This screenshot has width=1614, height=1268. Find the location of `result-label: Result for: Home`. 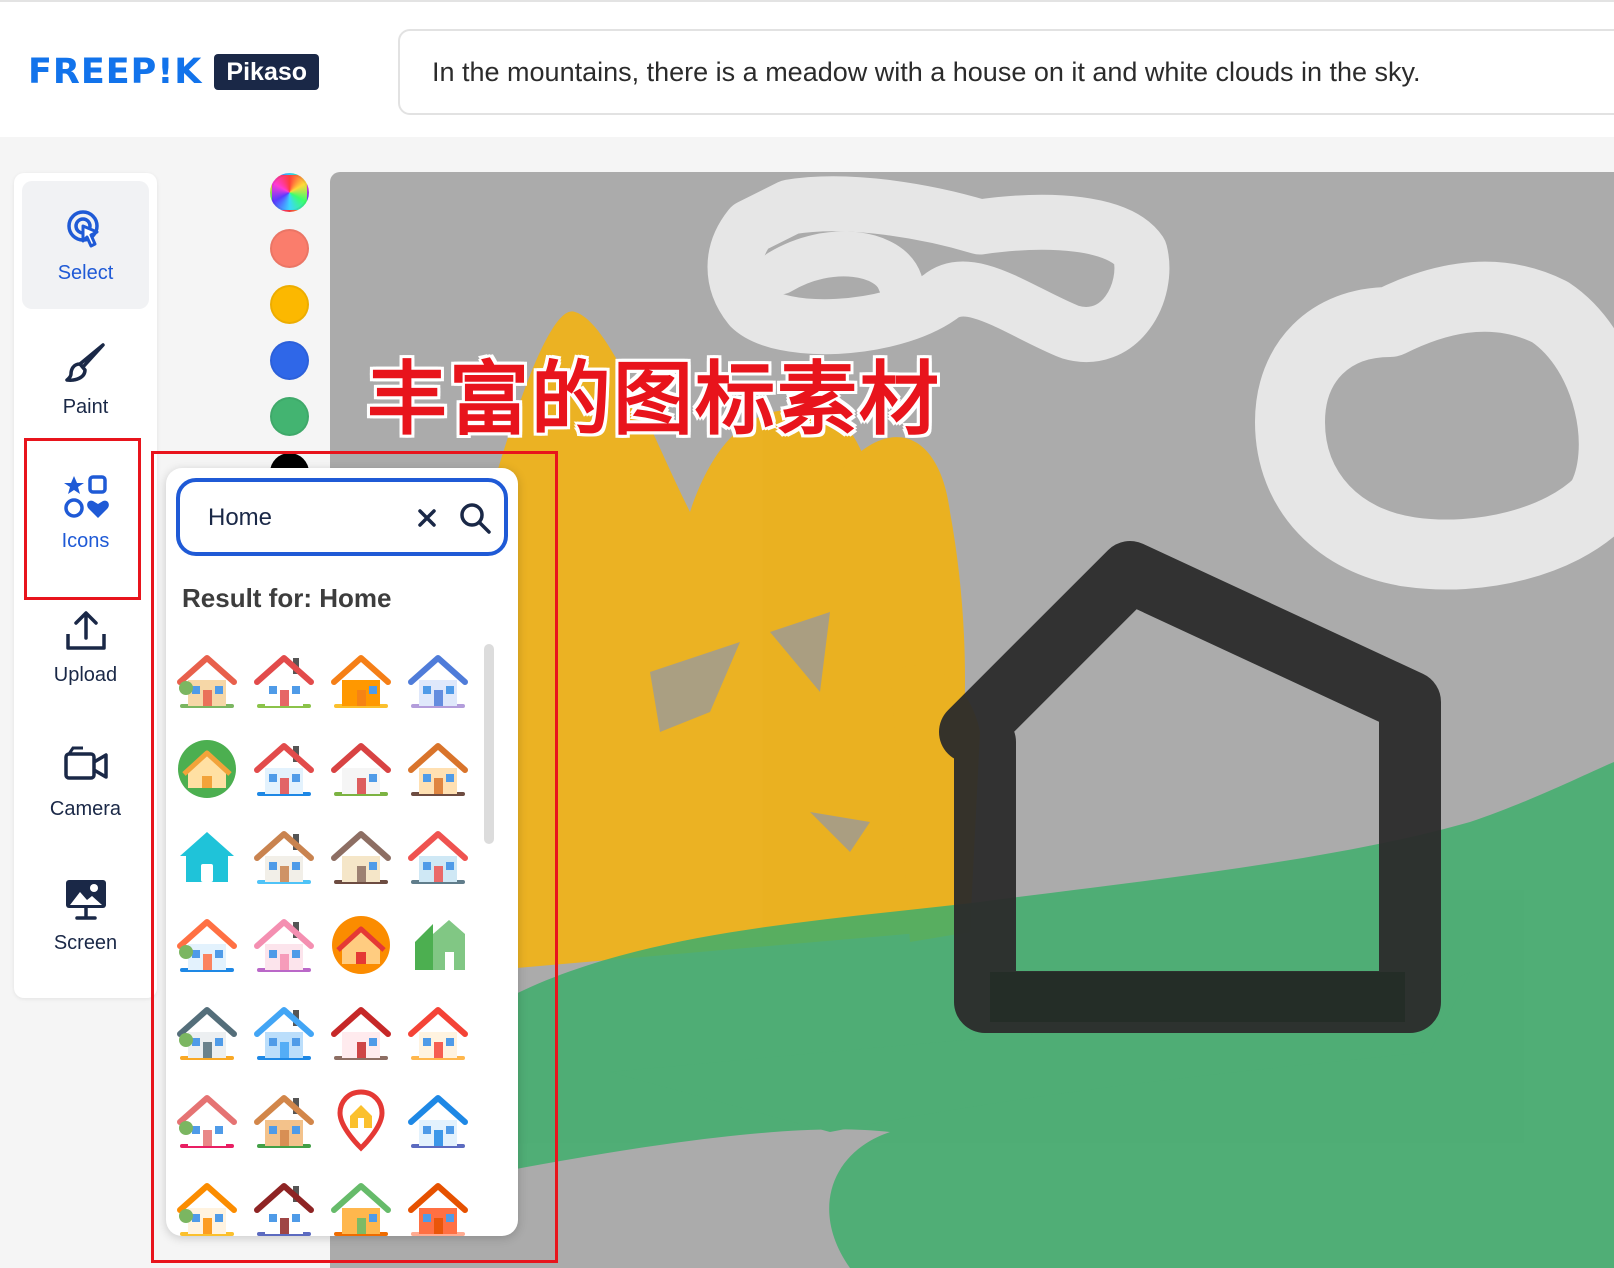

result-label: Result for: Home is located at coordinates (287, 598).